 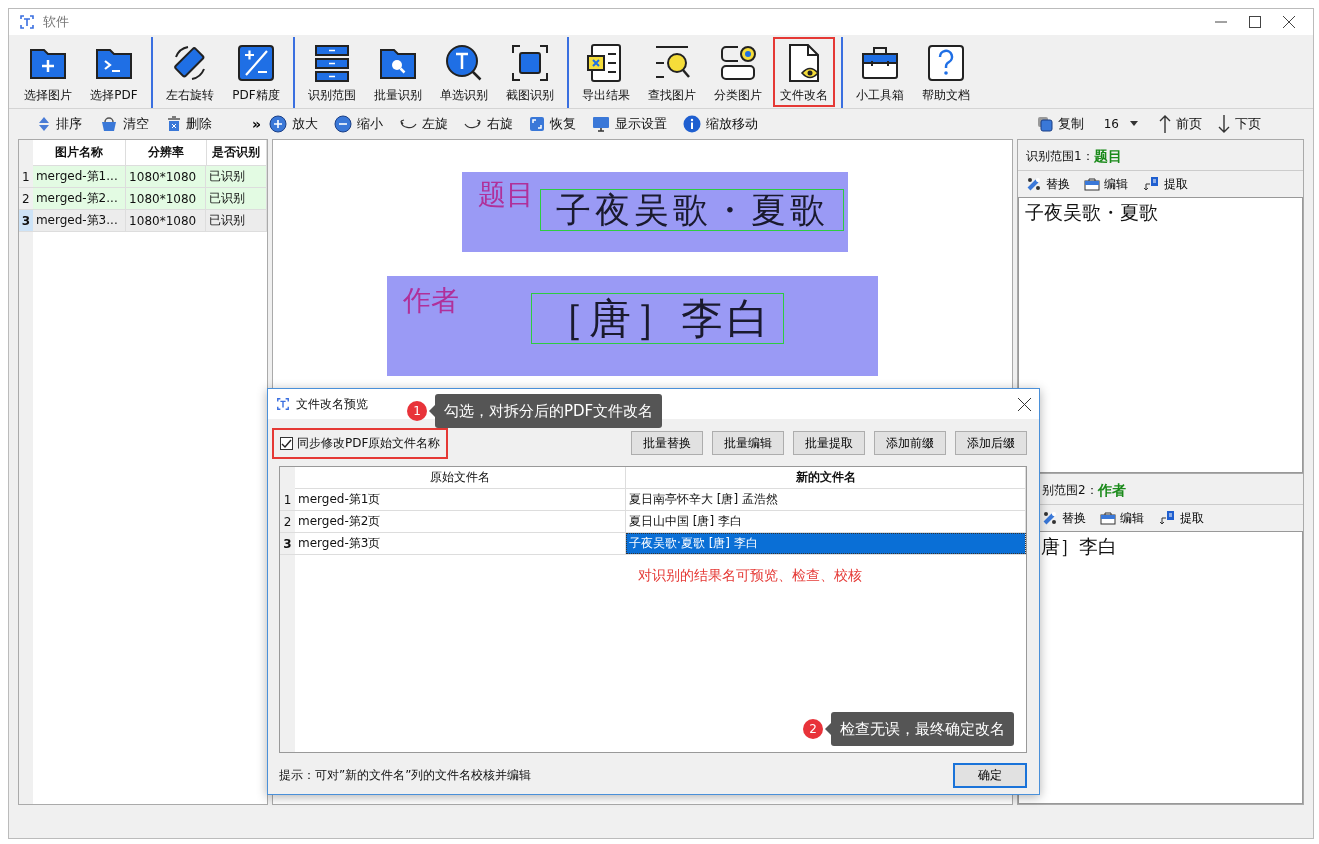 I want to click on sync-checkbox: 同步修改PDF原始文件名称, so click(x=360, y=443).